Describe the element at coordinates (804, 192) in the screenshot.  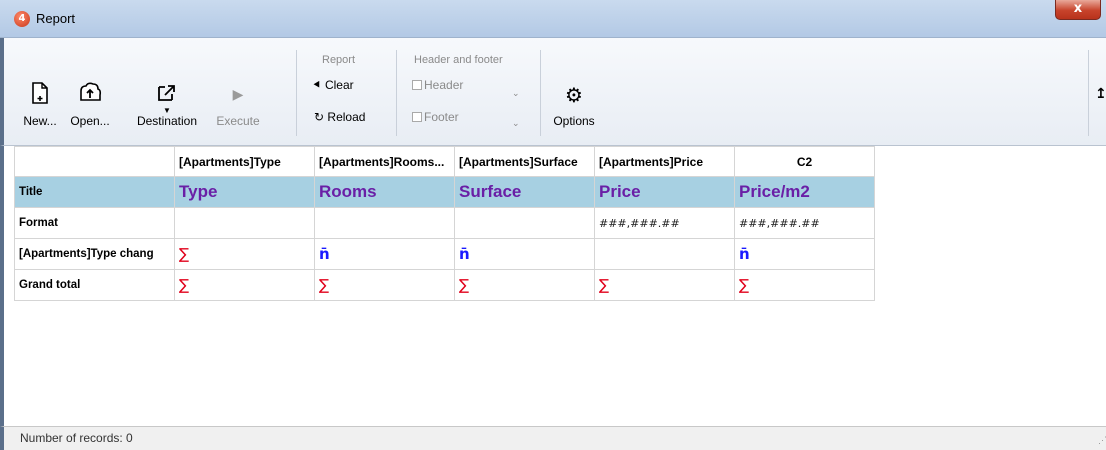
I see `title-cell: Price/m2` at that location.